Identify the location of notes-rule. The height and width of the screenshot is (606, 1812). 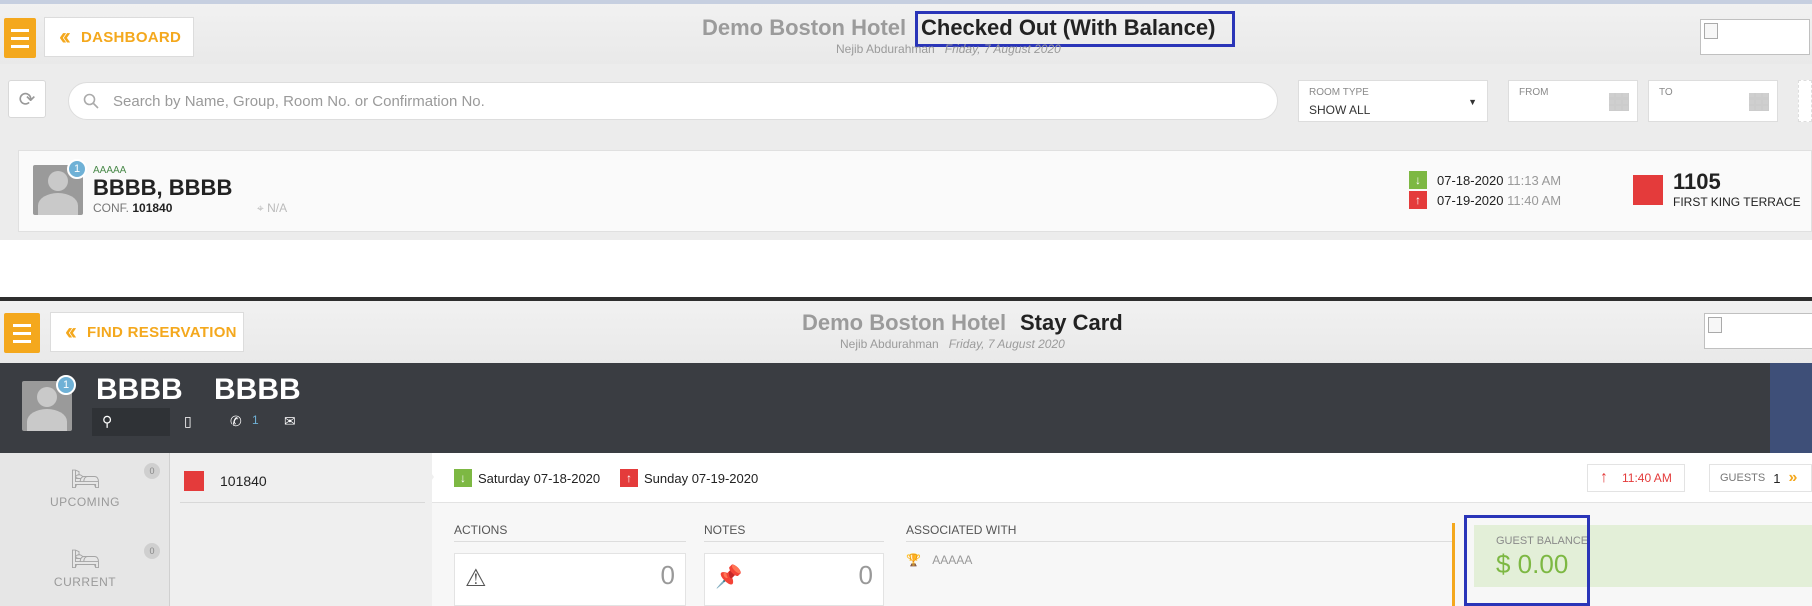
(794, 541).